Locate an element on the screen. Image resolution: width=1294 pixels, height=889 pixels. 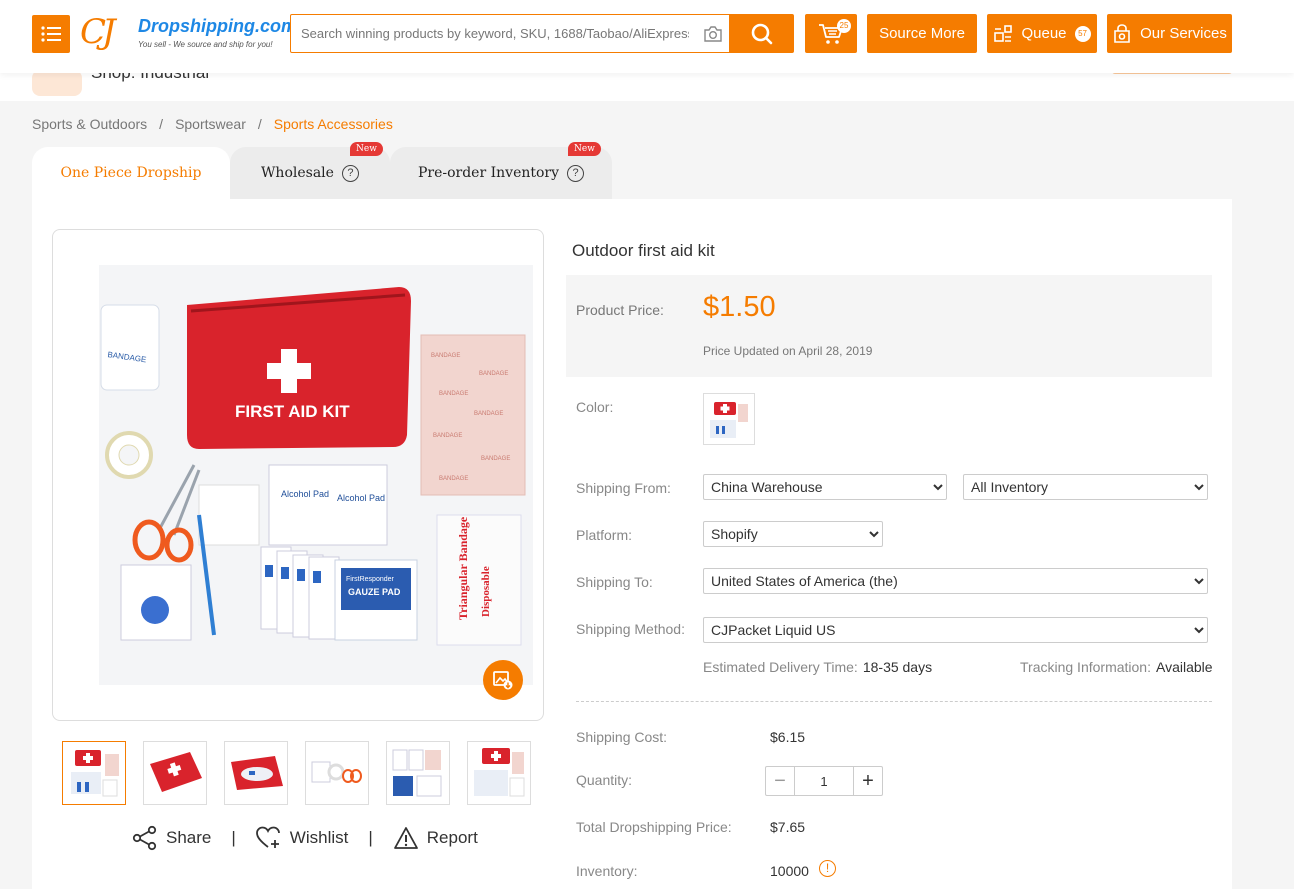
decrease-quantity-button: − is located at coordinates (780, 781).